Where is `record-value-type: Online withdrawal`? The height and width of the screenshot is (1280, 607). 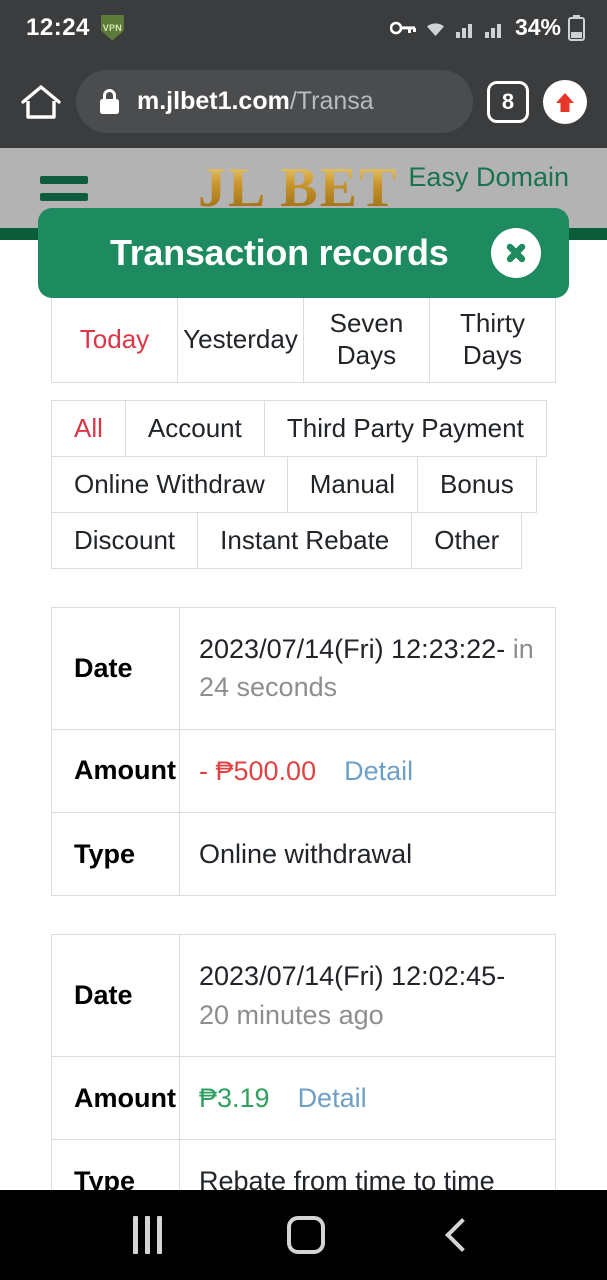 record-value-type: Online withdrawal is located at coordinates (306, 853).